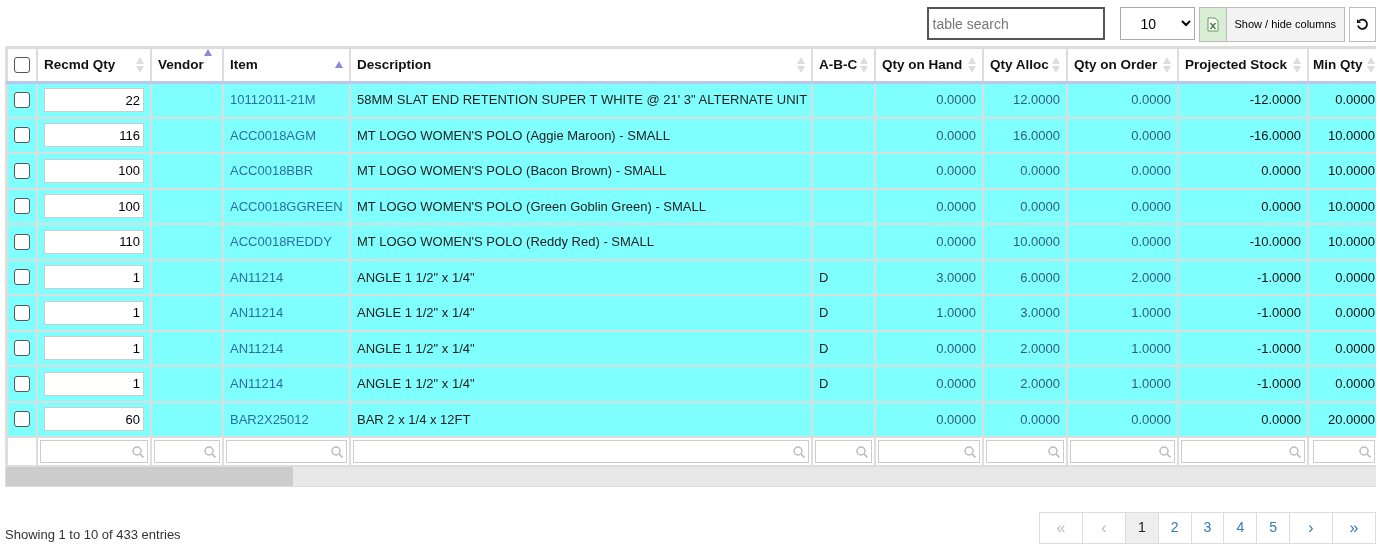  Describe the element at coordinates (1174, 527) in the screenshot. I see `page-link: 2` at that location.